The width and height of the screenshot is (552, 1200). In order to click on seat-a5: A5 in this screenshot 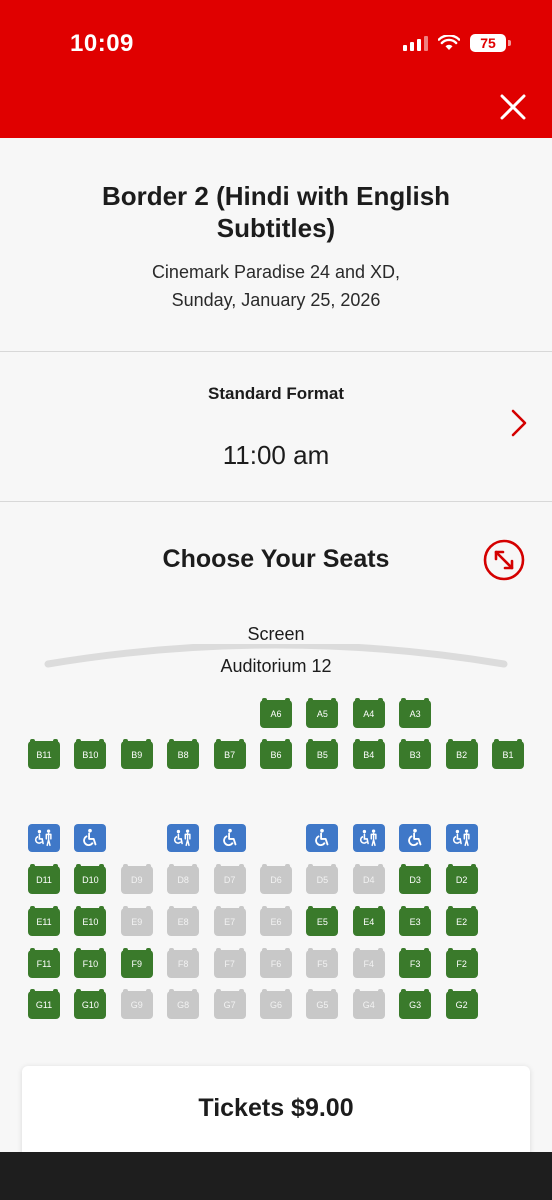, I will do `click(322, 713)`.